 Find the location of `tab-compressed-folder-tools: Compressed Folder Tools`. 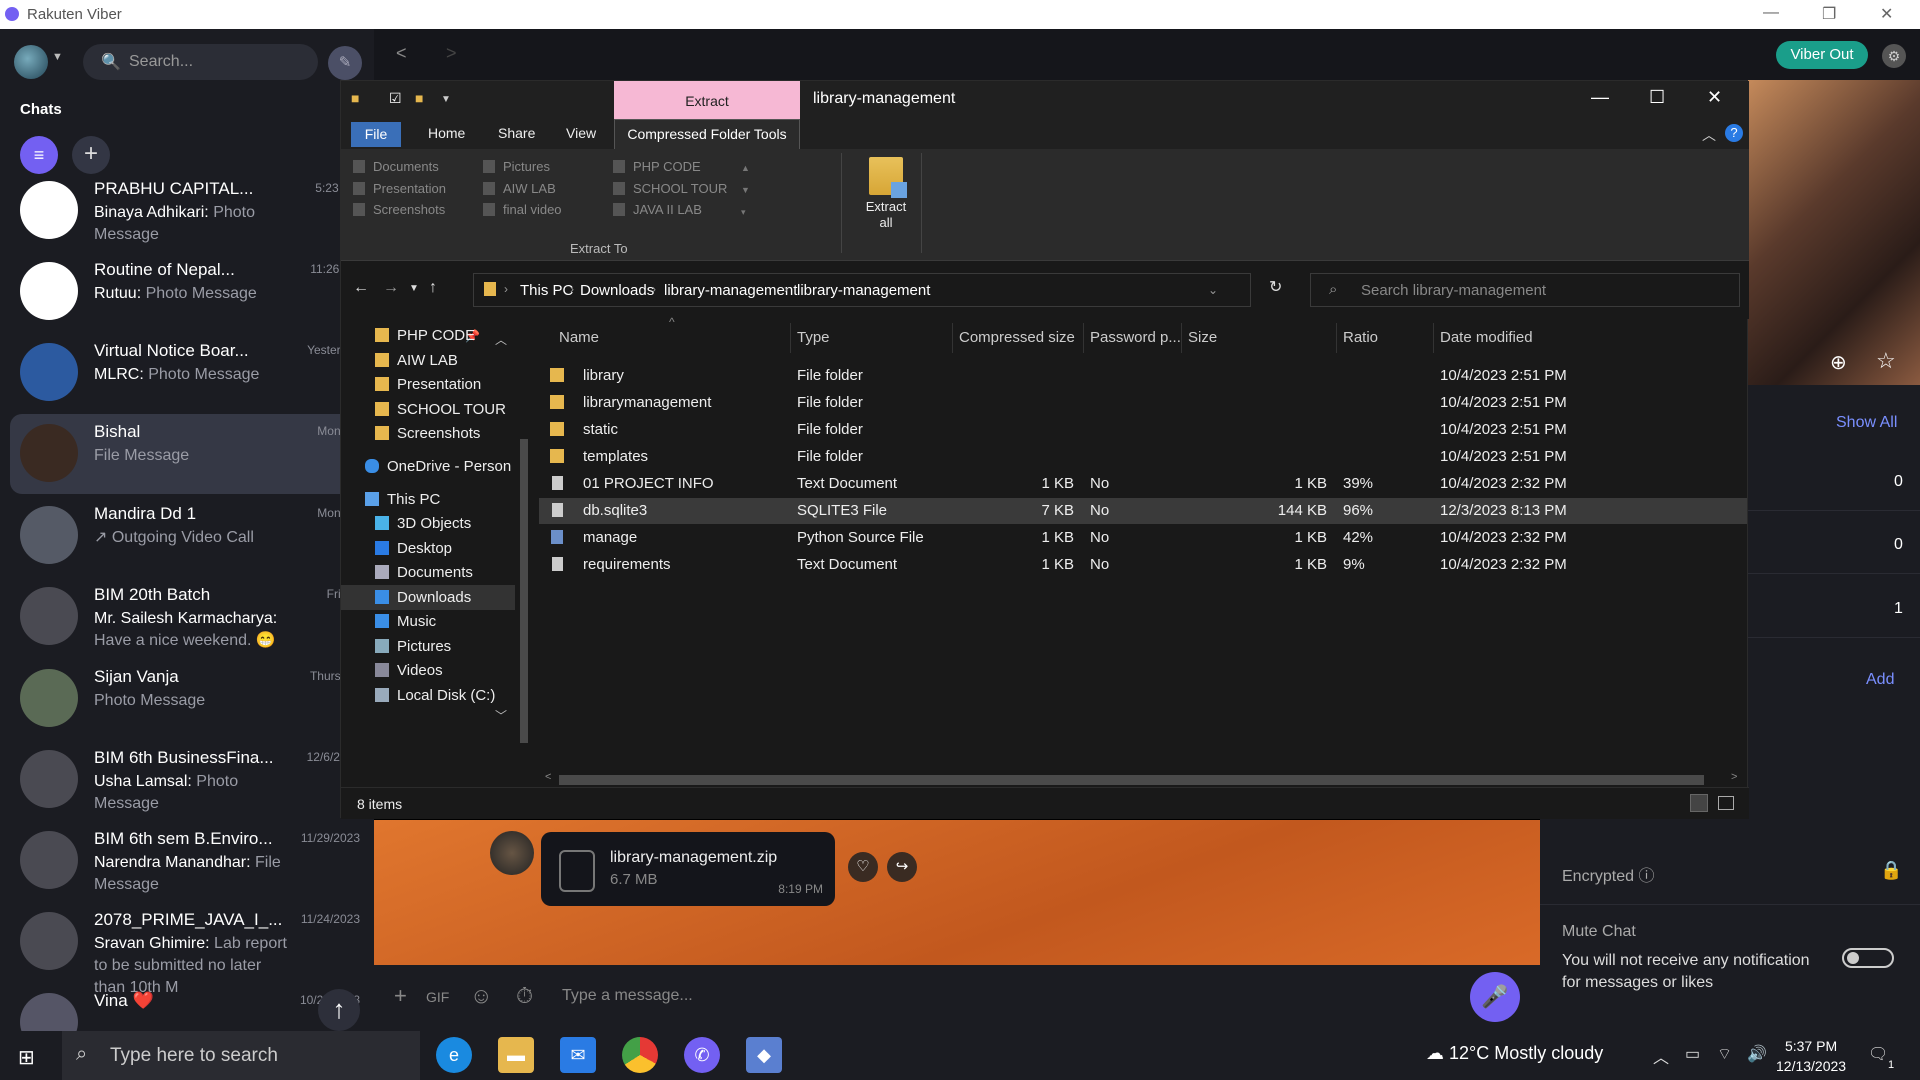

tab-compressed-folder-tools: Compressed Folder Tools is located at coordinates (707, 134).